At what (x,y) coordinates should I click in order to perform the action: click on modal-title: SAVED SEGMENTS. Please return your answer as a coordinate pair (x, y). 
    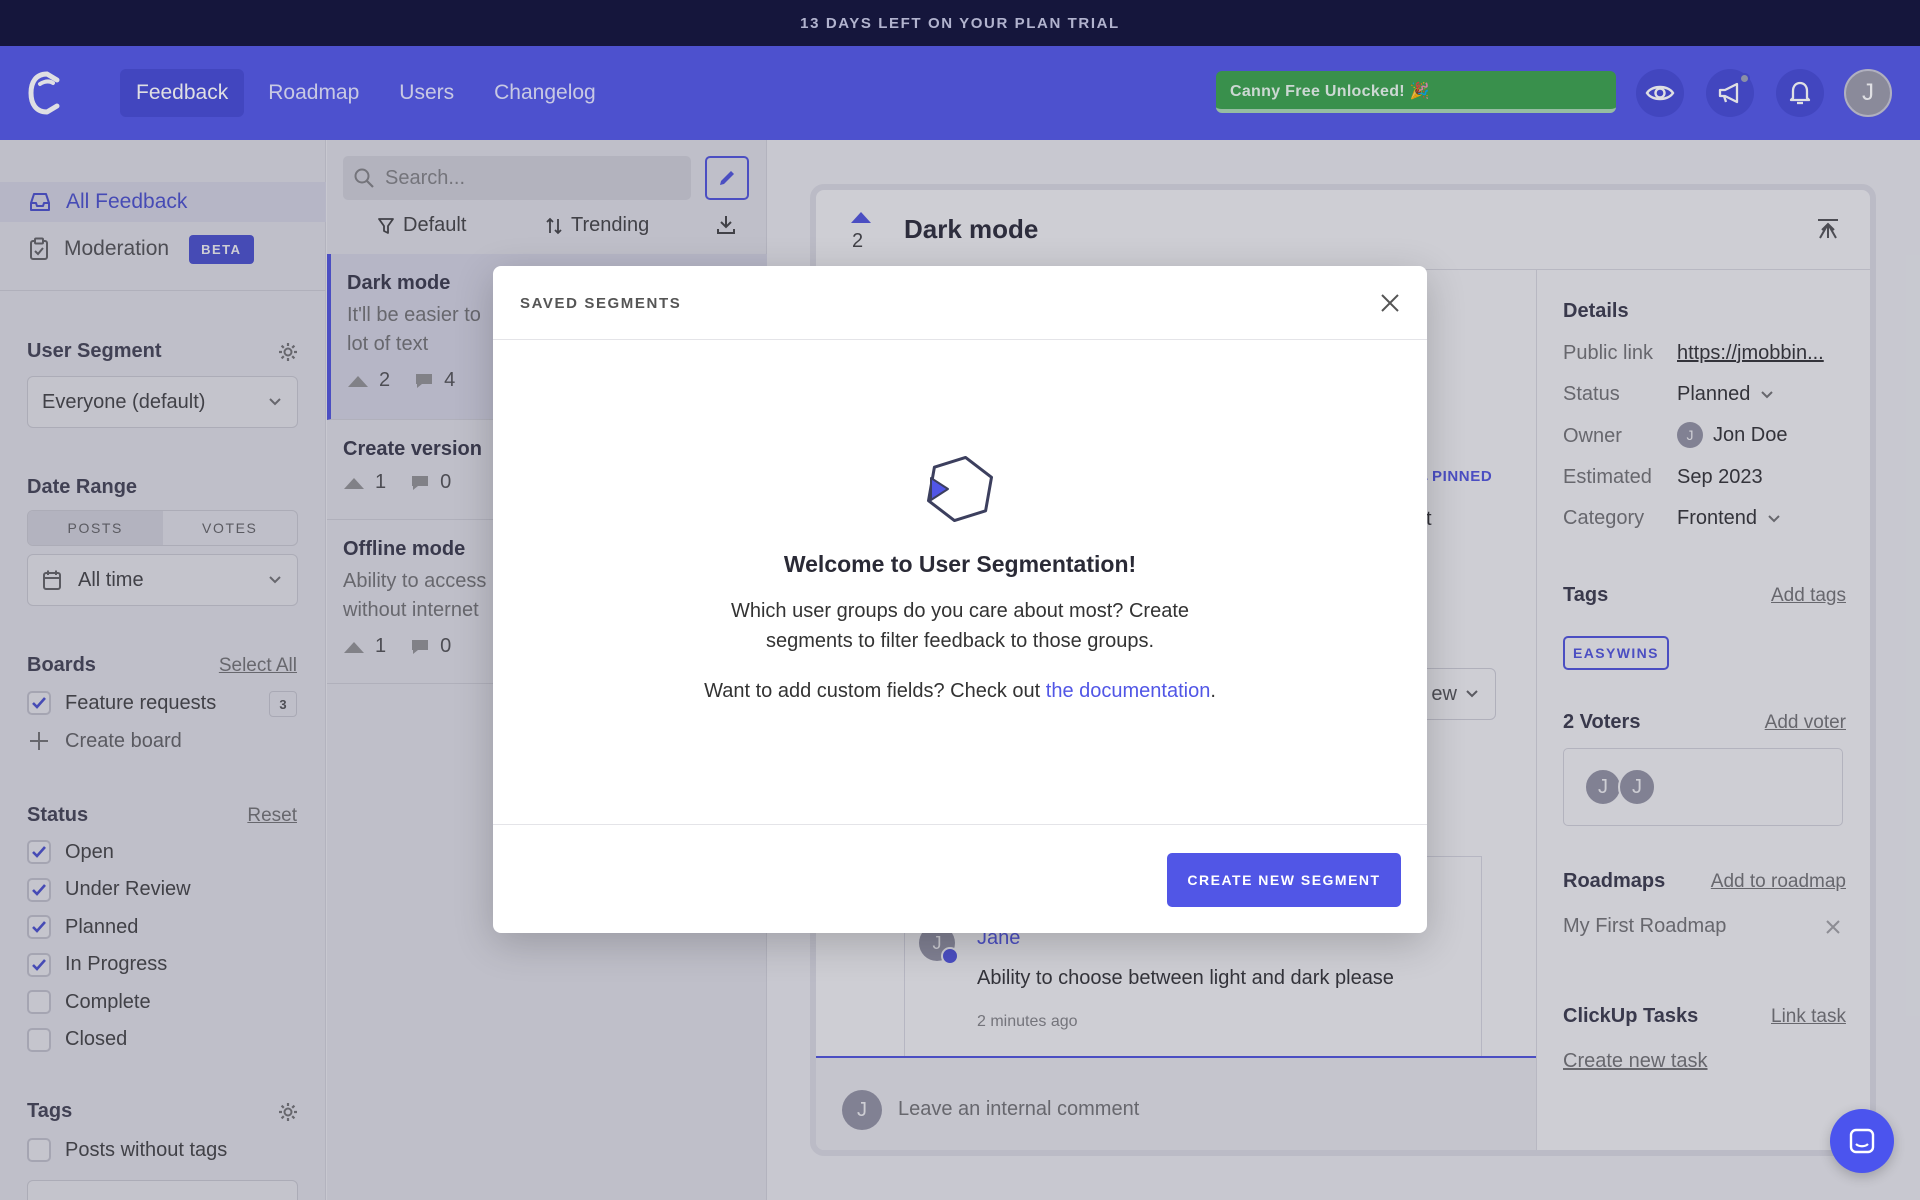
    Looking at the image, I should click on (601, 303).